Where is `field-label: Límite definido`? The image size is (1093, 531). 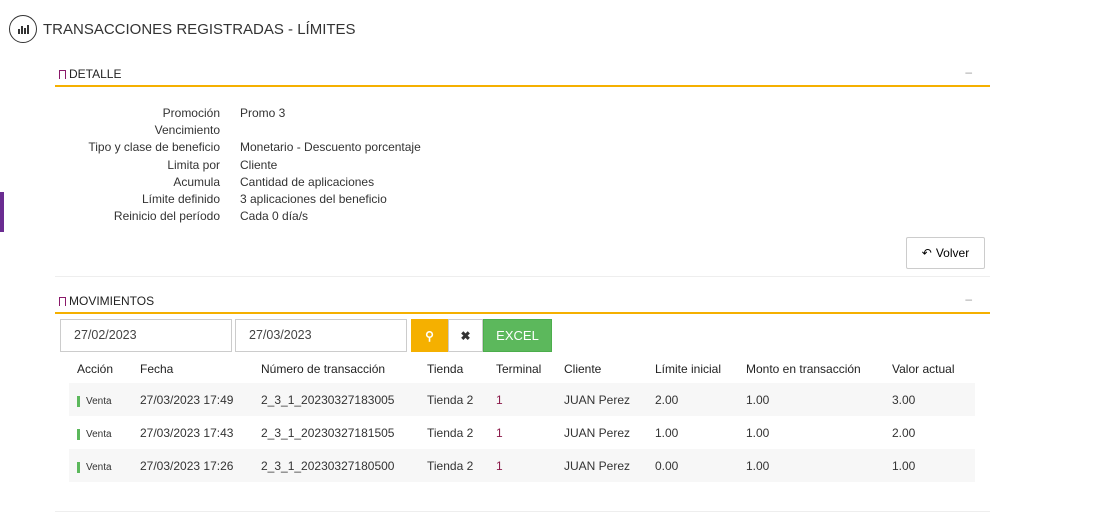
field-label: Límite definido is located at coordinates (180, 198).